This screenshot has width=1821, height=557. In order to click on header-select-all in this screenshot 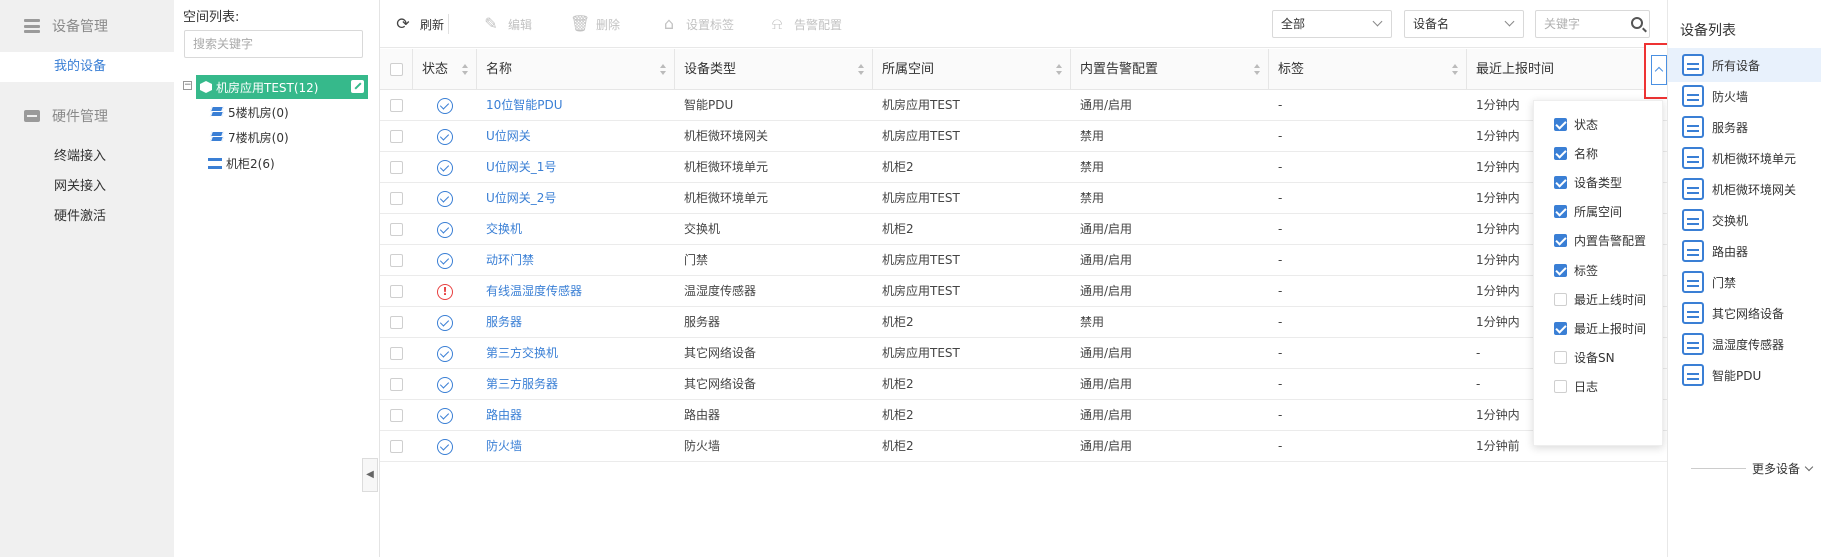, I will do `click(396, 69)`.